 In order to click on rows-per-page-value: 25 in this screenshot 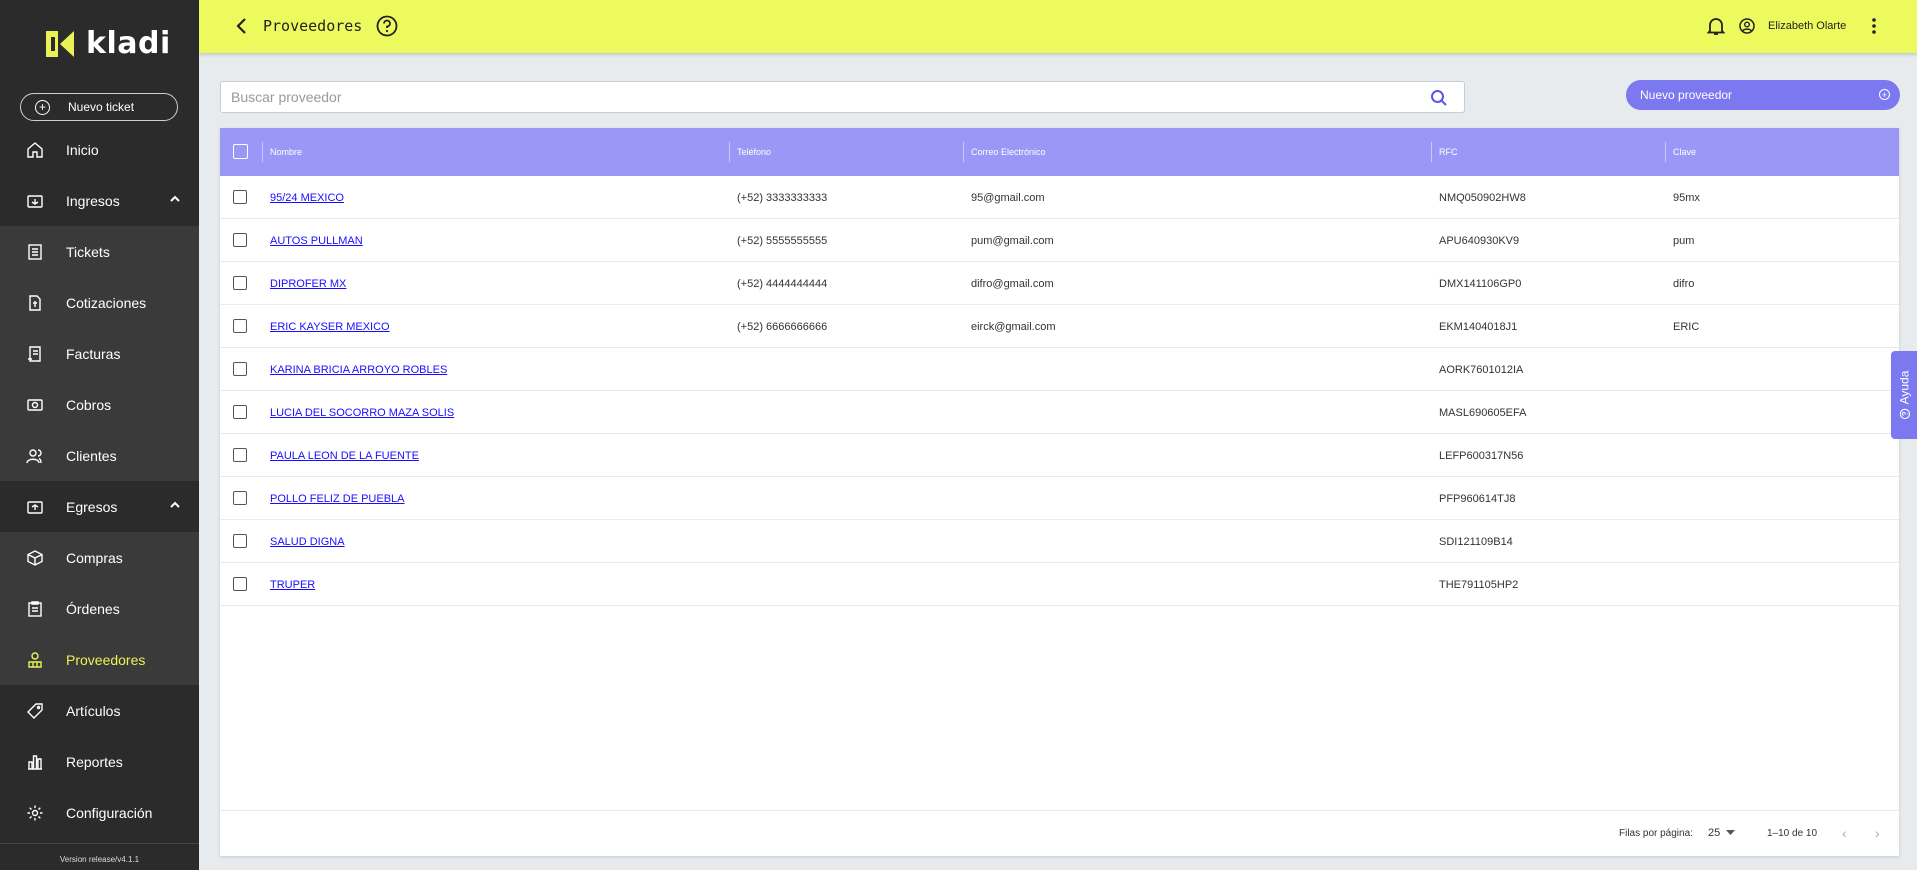, I will do `click(1714, 833)`.